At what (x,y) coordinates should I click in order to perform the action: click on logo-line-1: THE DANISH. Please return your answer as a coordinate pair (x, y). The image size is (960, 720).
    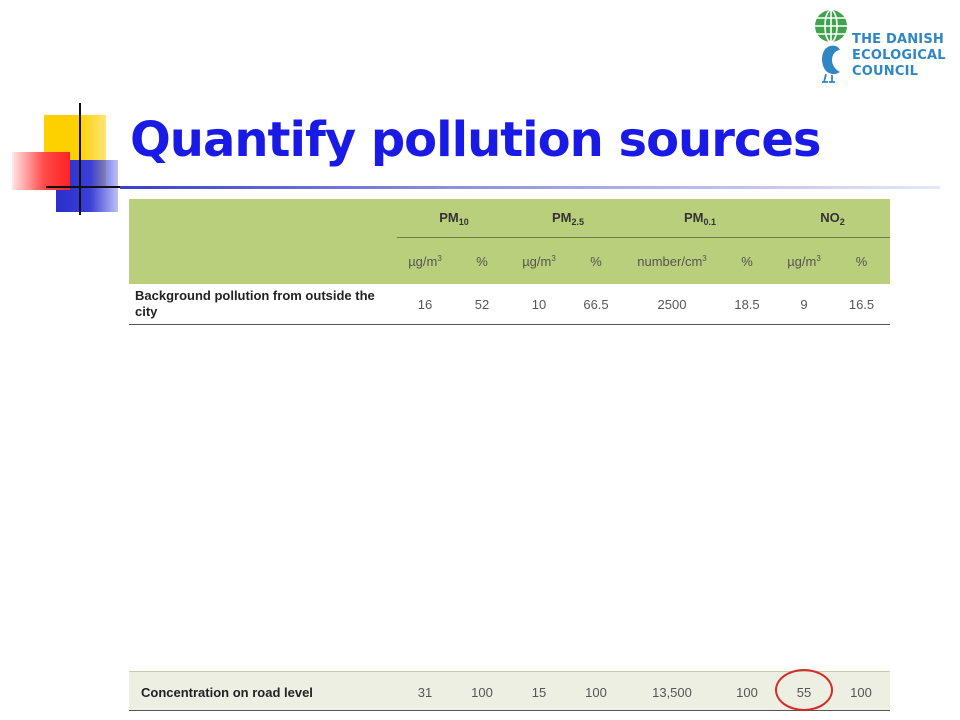
    Looking at the image, I should click on (898, 39).